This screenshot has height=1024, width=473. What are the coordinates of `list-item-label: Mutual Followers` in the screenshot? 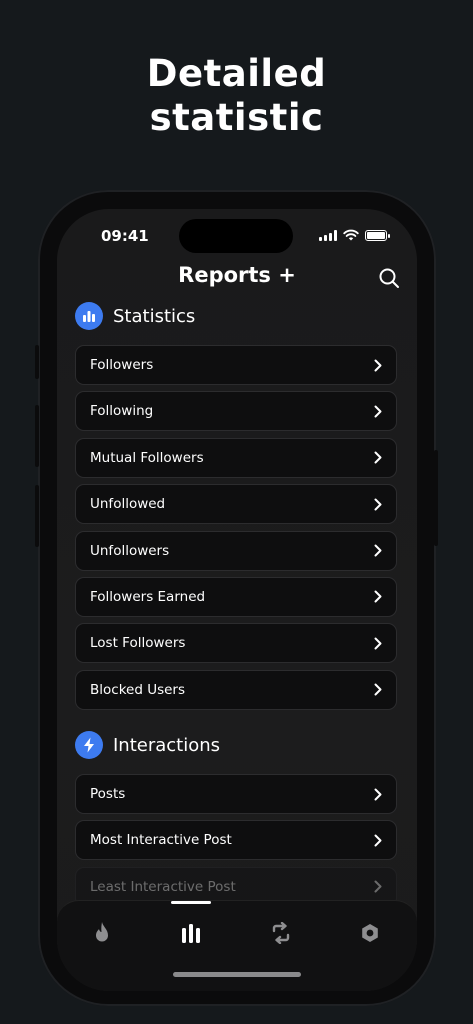 It's located at (147, 457).